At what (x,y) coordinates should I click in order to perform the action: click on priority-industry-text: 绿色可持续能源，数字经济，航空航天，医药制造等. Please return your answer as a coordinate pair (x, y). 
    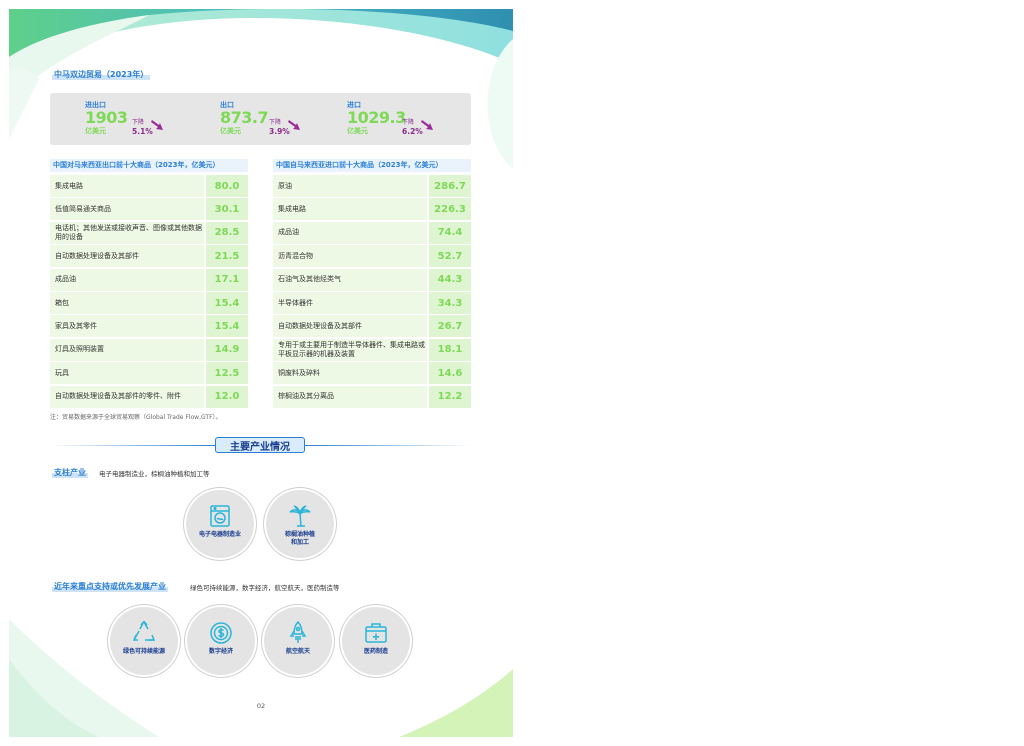
    Looking at the image, I should click on (265, 588).